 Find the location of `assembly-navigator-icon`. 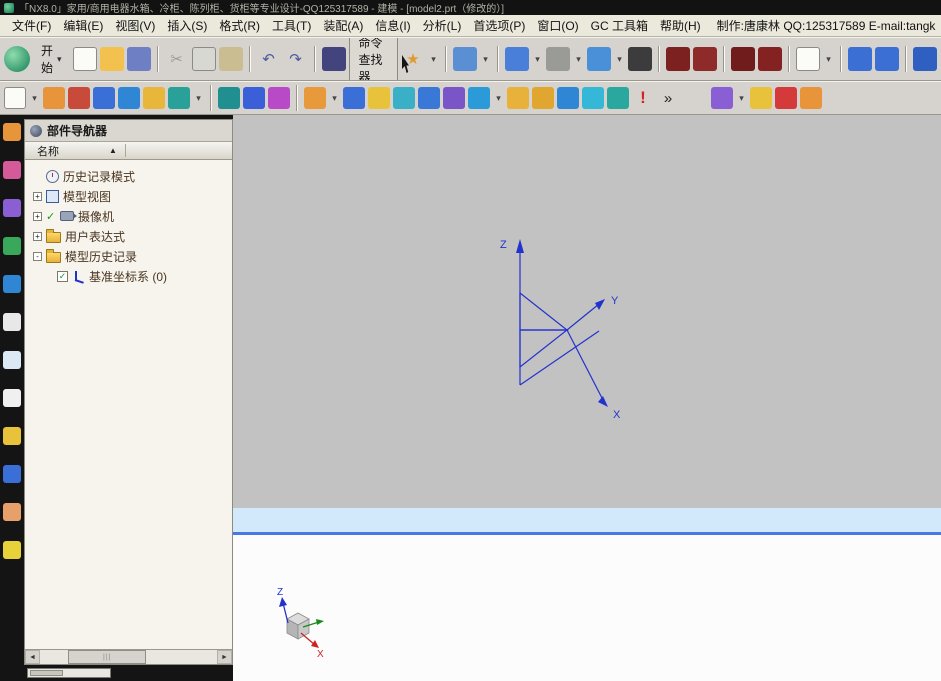

assembly-navigator-icon is located at coordinates (12, 170).